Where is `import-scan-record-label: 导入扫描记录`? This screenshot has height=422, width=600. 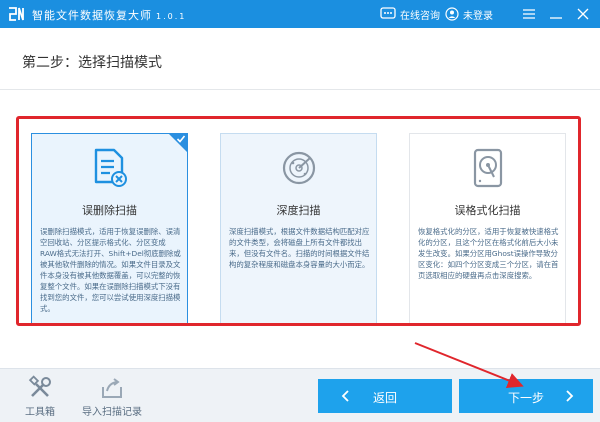
import-scan-record-label: 导入扫描记录 is located at coordinates (112, 412).